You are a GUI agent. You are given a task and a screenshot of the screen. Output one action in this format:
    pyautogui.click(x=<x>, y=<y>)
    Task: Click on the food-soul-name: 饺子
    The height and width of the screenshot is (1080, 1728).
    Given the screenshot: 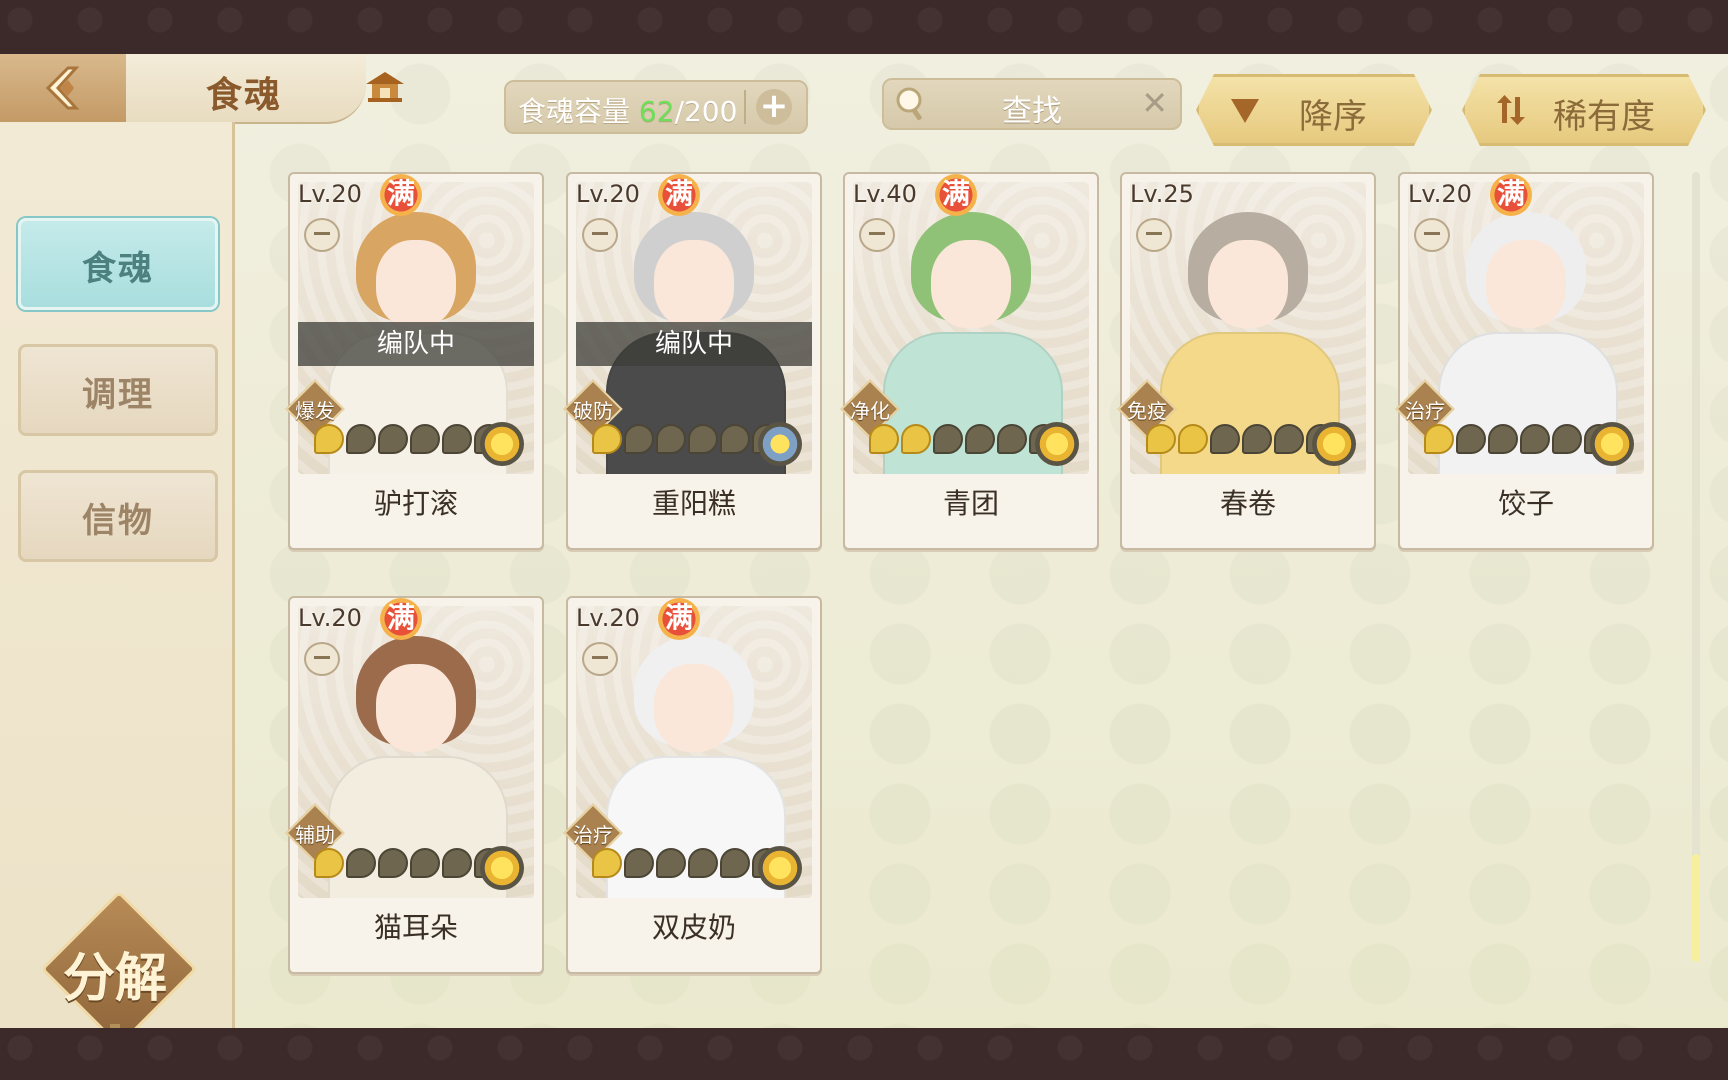 What is the action you would take?
    pyautogui.click(x=1525, y=503)
    